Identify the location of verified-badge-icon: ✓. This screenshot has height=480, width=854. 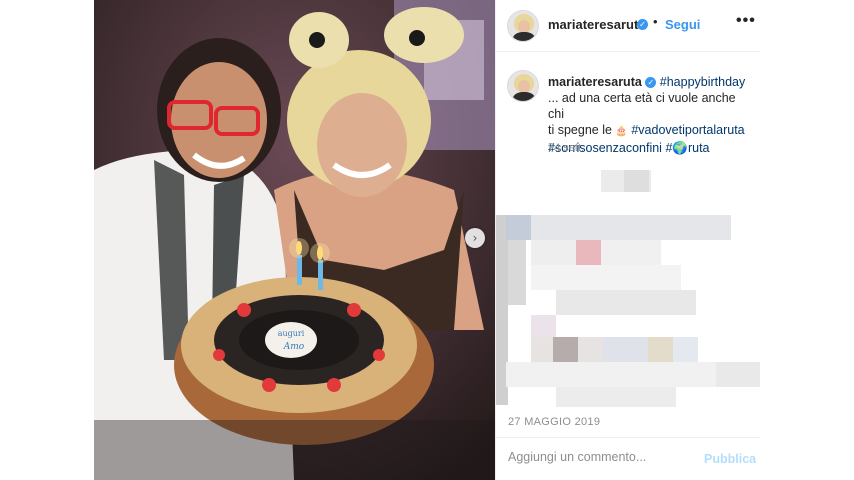
(642, 24).